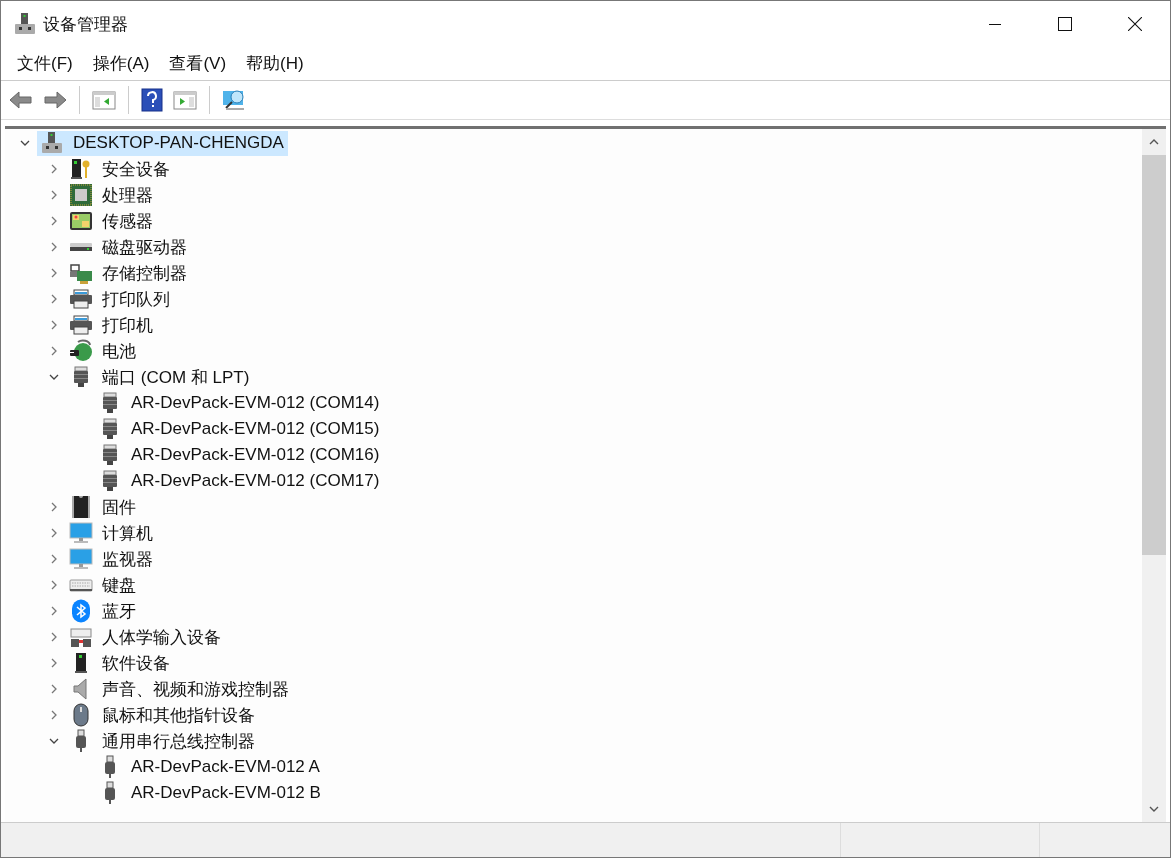 The image size is (1171, 858). What do you see at coordinates (128, 247) in the screenshot?
I see `tree-item: 磁盘驱动器` at bounding box center [128, 247].